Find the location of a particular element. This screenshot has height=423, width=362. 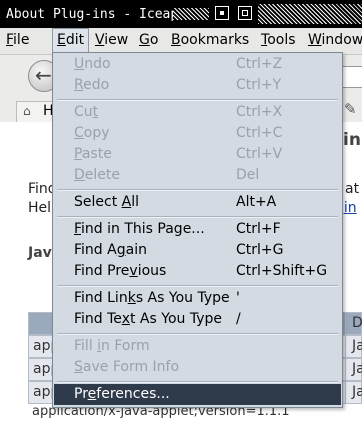

menu-window: Window is located at coordinates (335, 40).